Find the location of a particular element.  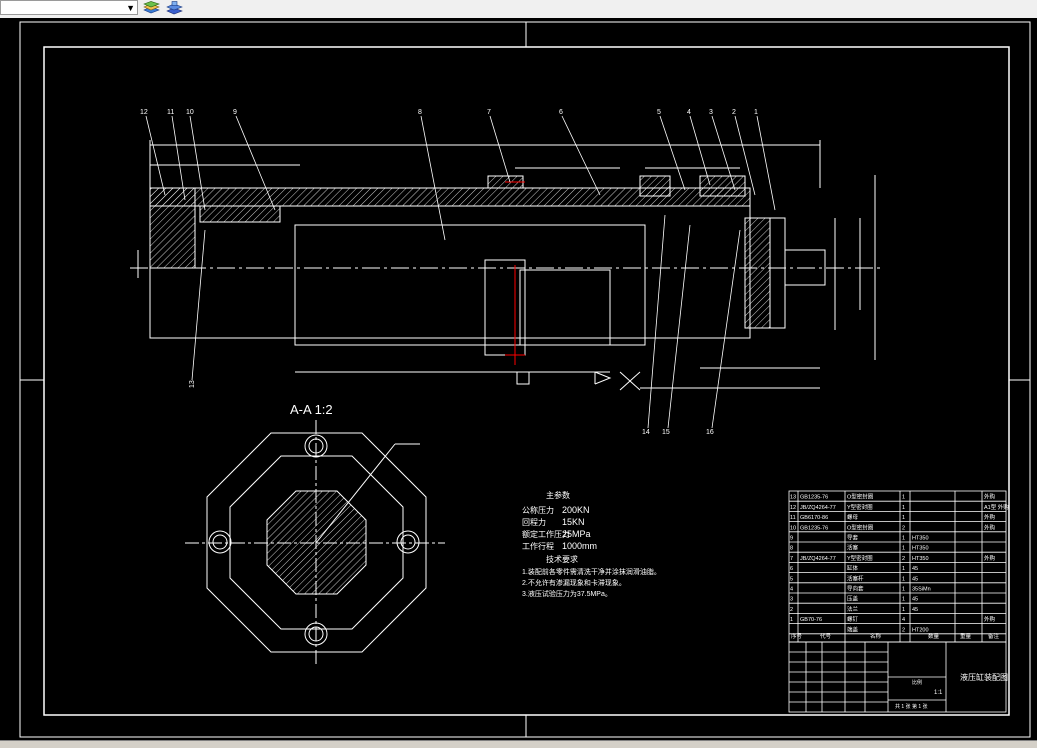

balloon-15: 15 is located at coordinates (666, 432).